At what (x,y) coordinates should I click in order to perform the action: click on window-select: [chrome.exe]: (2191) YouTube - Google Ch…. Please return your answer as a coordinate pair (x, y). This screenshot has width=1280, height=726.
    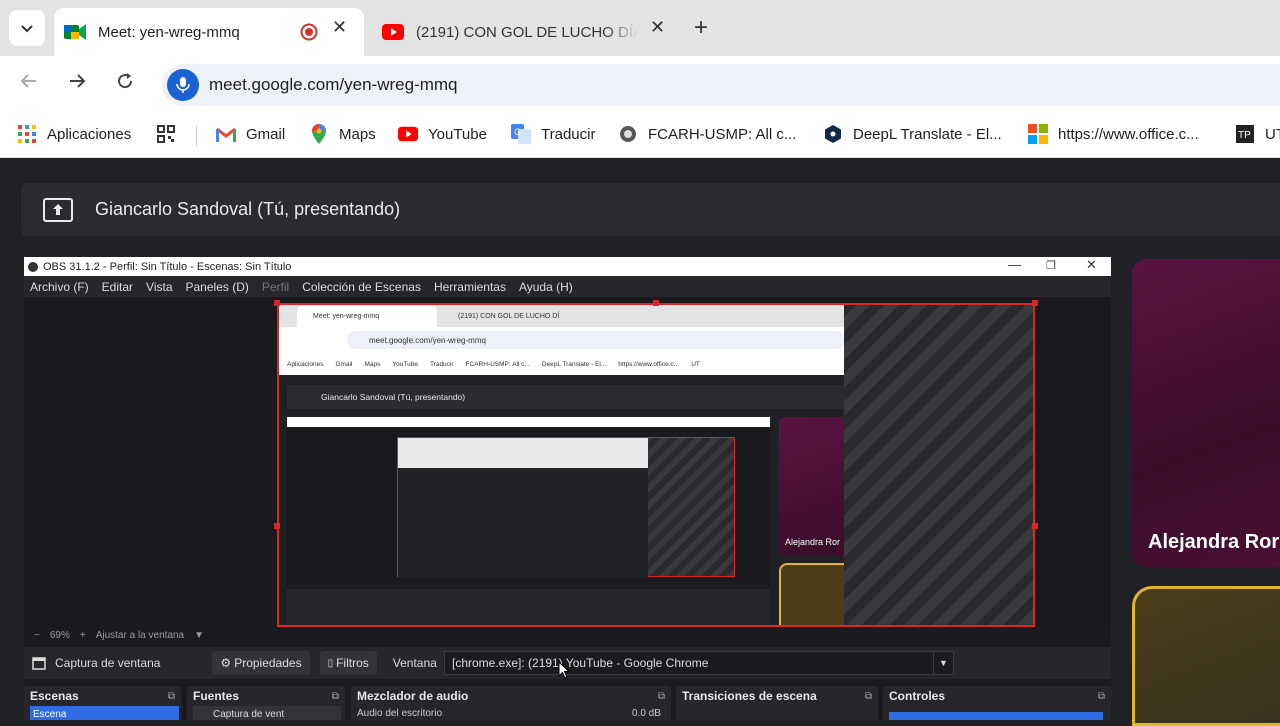
    Looking at the image, I should click on (699, 663).